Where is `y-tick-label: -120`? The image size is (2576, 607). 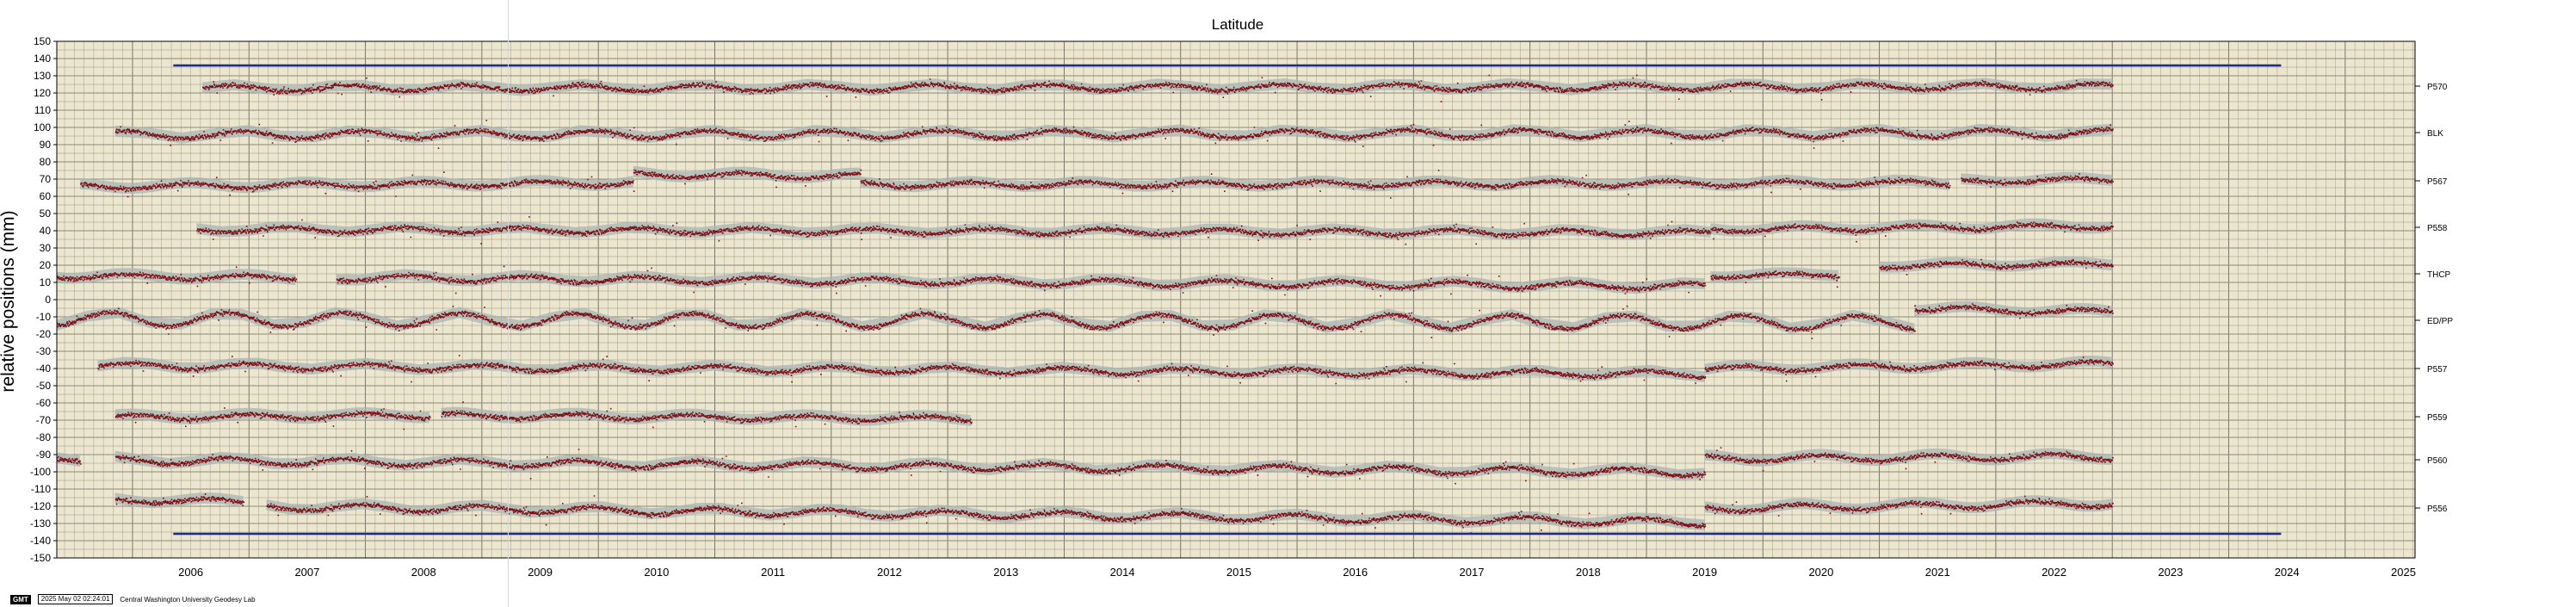
y-tick-label: -120 is located at coordinates (40, 506).